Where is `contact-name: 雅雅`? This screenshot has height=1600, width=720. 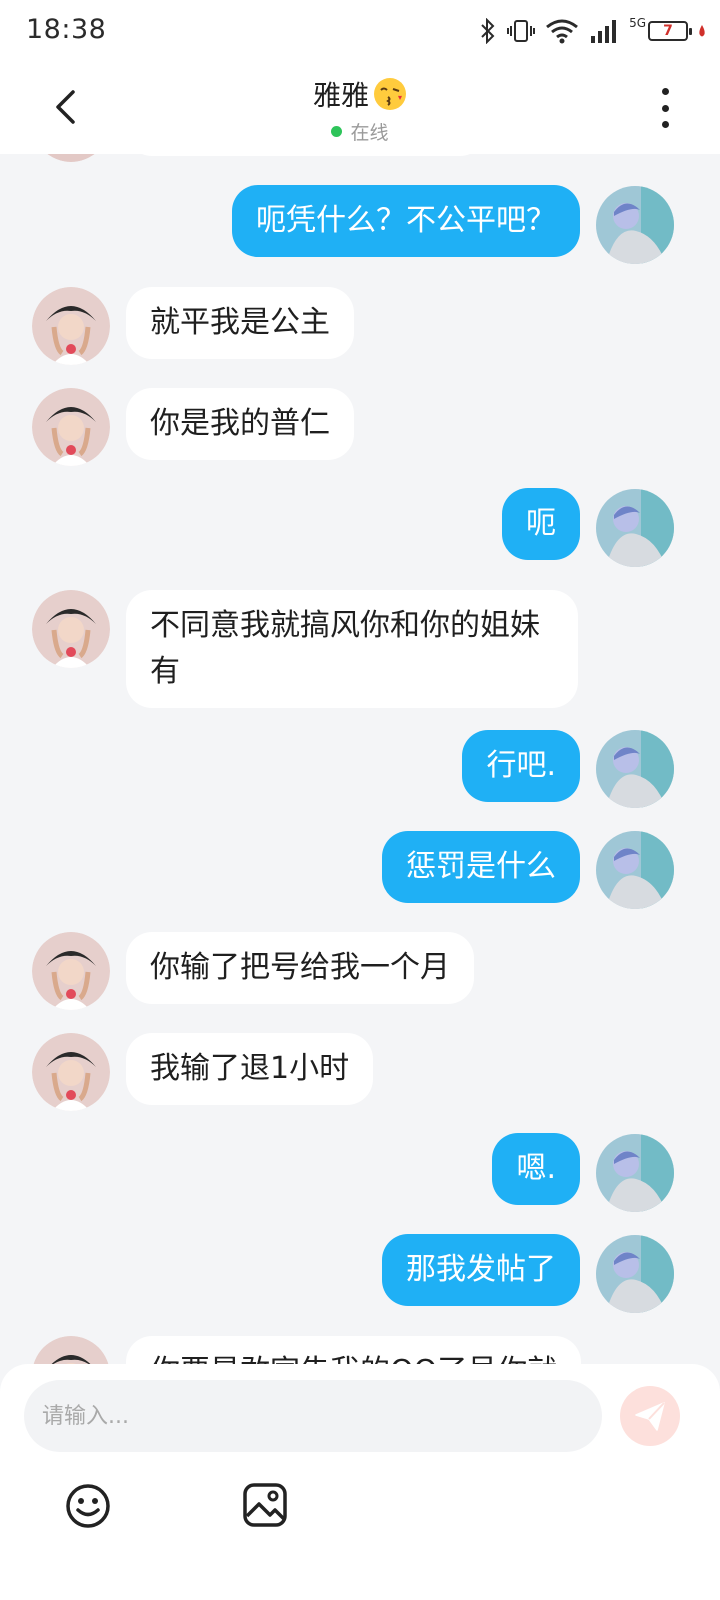
contact-name: 雅雅 is located at coordinates (340, 95).